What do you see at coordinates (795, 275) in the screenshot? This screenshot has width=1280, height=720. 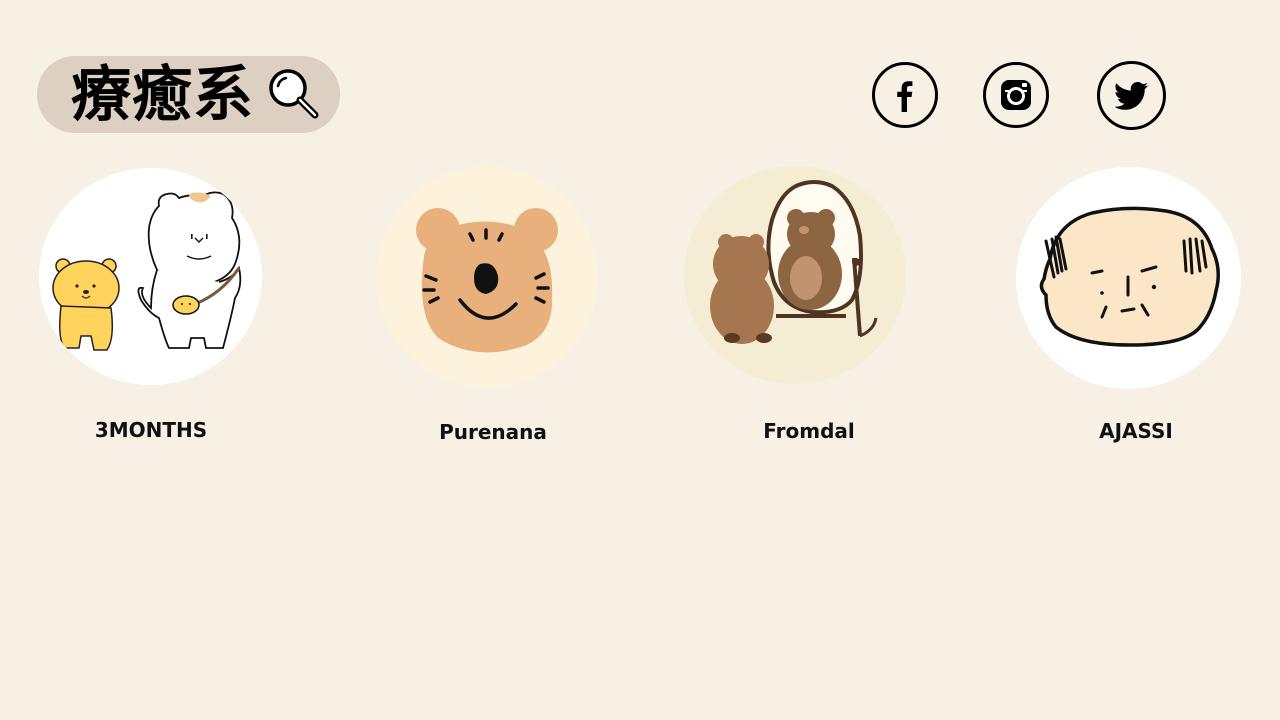 I see `bear-mirror-avatar` at bounding box center [795, 275].